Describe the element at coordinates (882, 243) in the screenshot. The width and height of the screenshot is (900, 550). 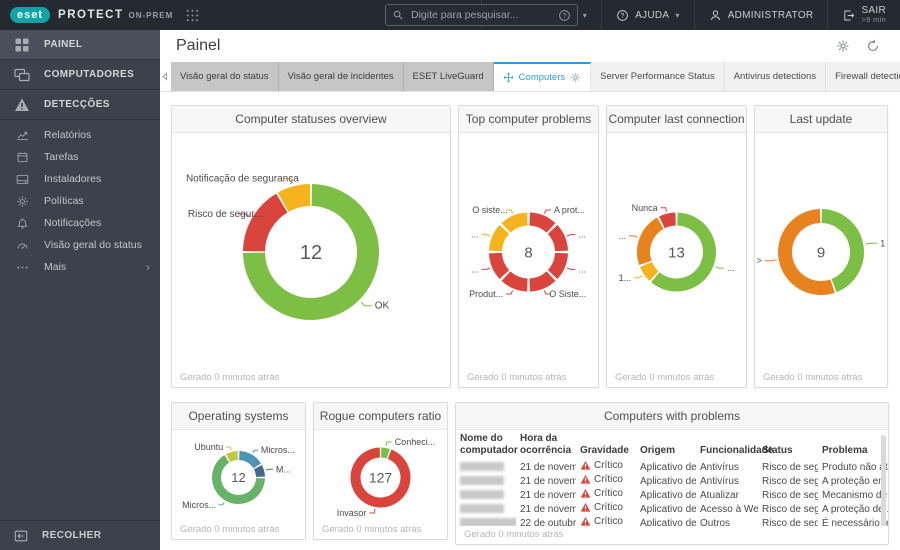
I see `last-update-segment-label: 1` at that location.